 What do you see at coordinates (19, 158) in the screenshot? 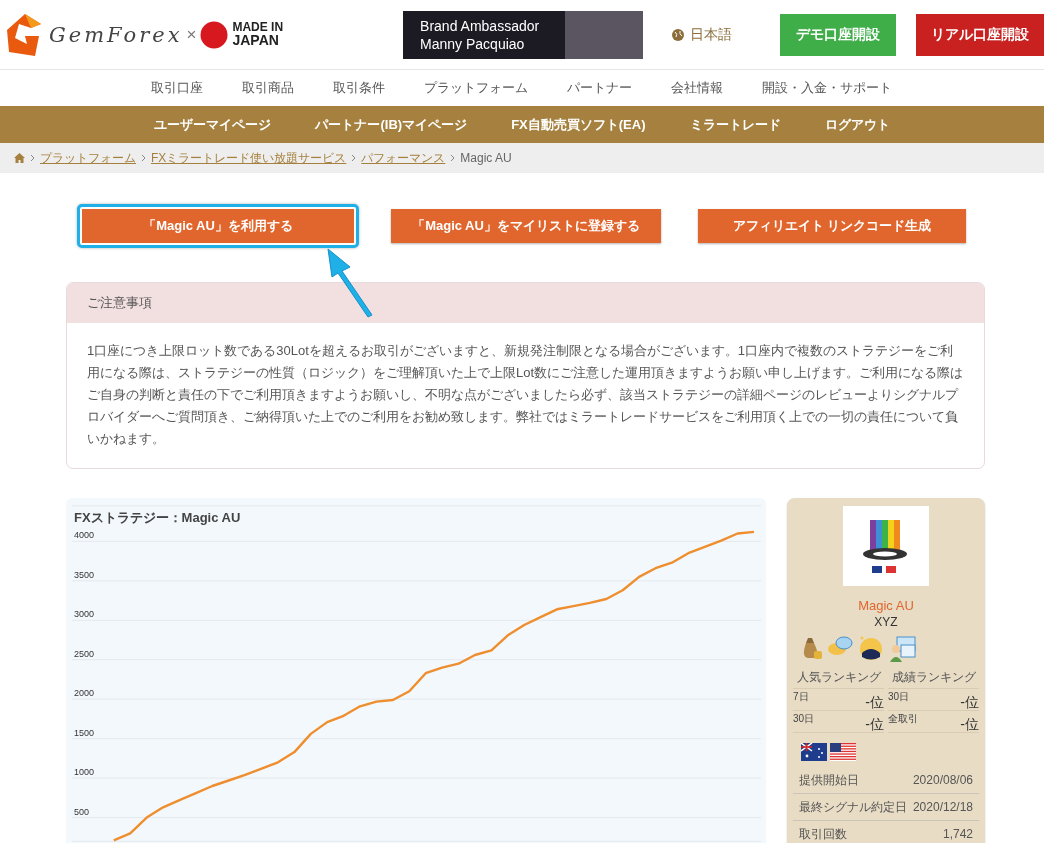
I see `home-icon` at bounding box center [19, 158].